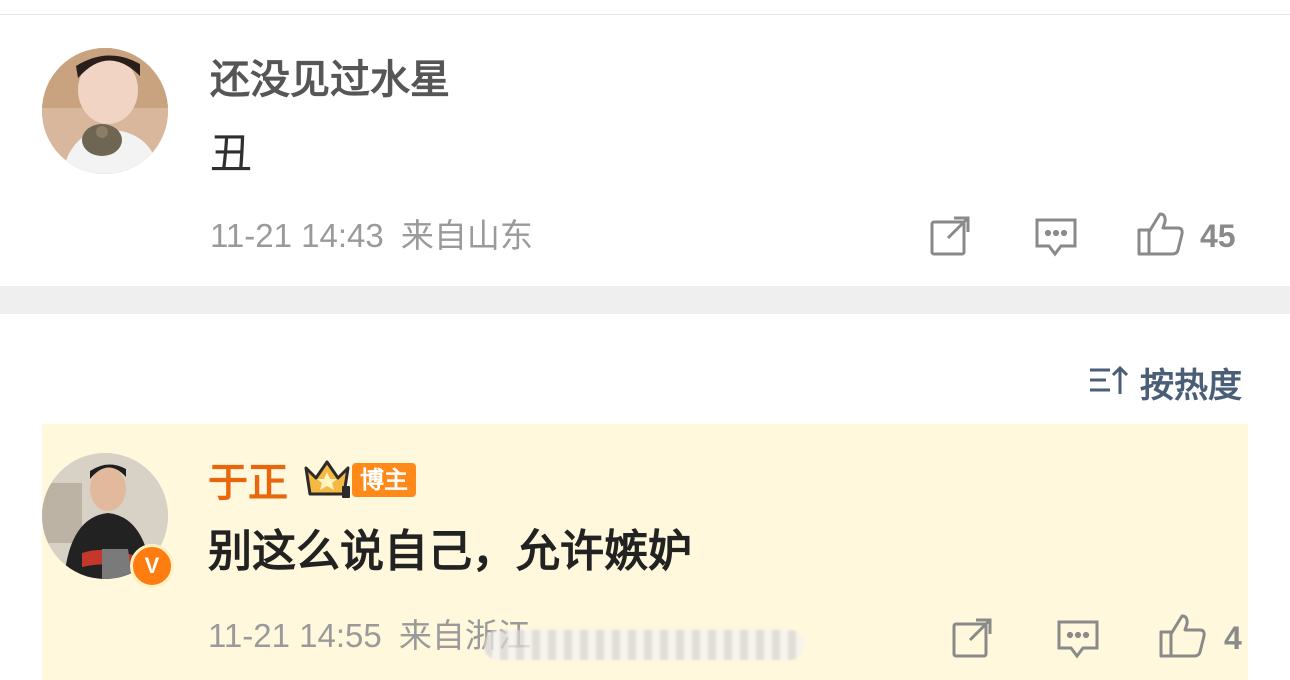  What do you see at coordinates (297, 235) in the screenshot?
I see `post-timestamp: 11-21 14:43` at bounding box center [297, 235].